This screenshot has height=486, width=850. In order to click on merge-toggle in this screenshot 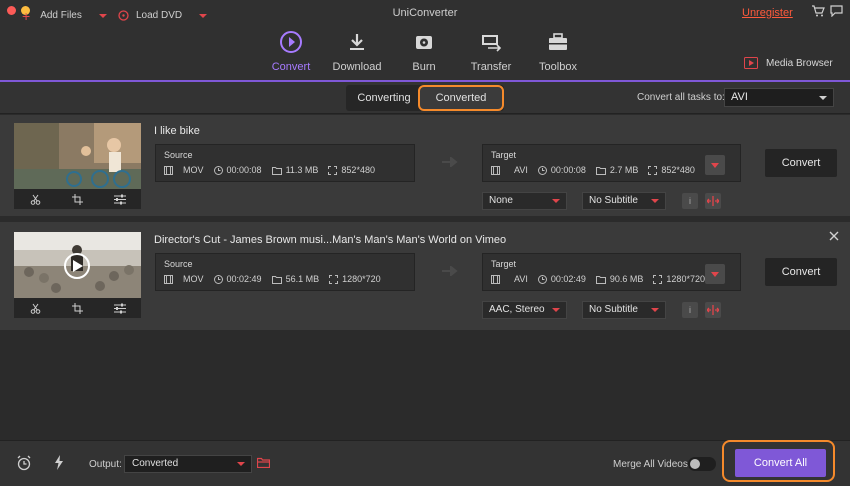, I will do `click(702, 464)`.